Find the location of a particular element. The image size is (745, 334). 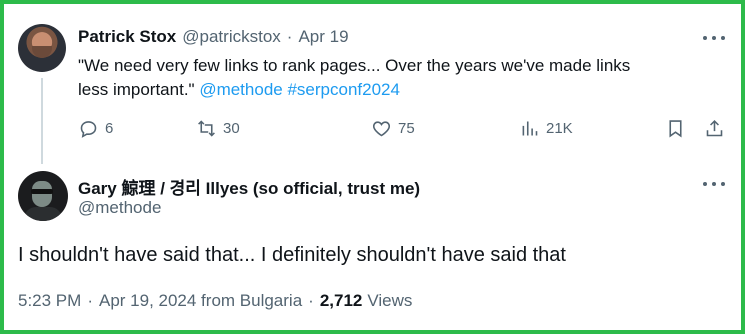

tweet2-views-count: 2,712 is located at coordinates (341, 300).